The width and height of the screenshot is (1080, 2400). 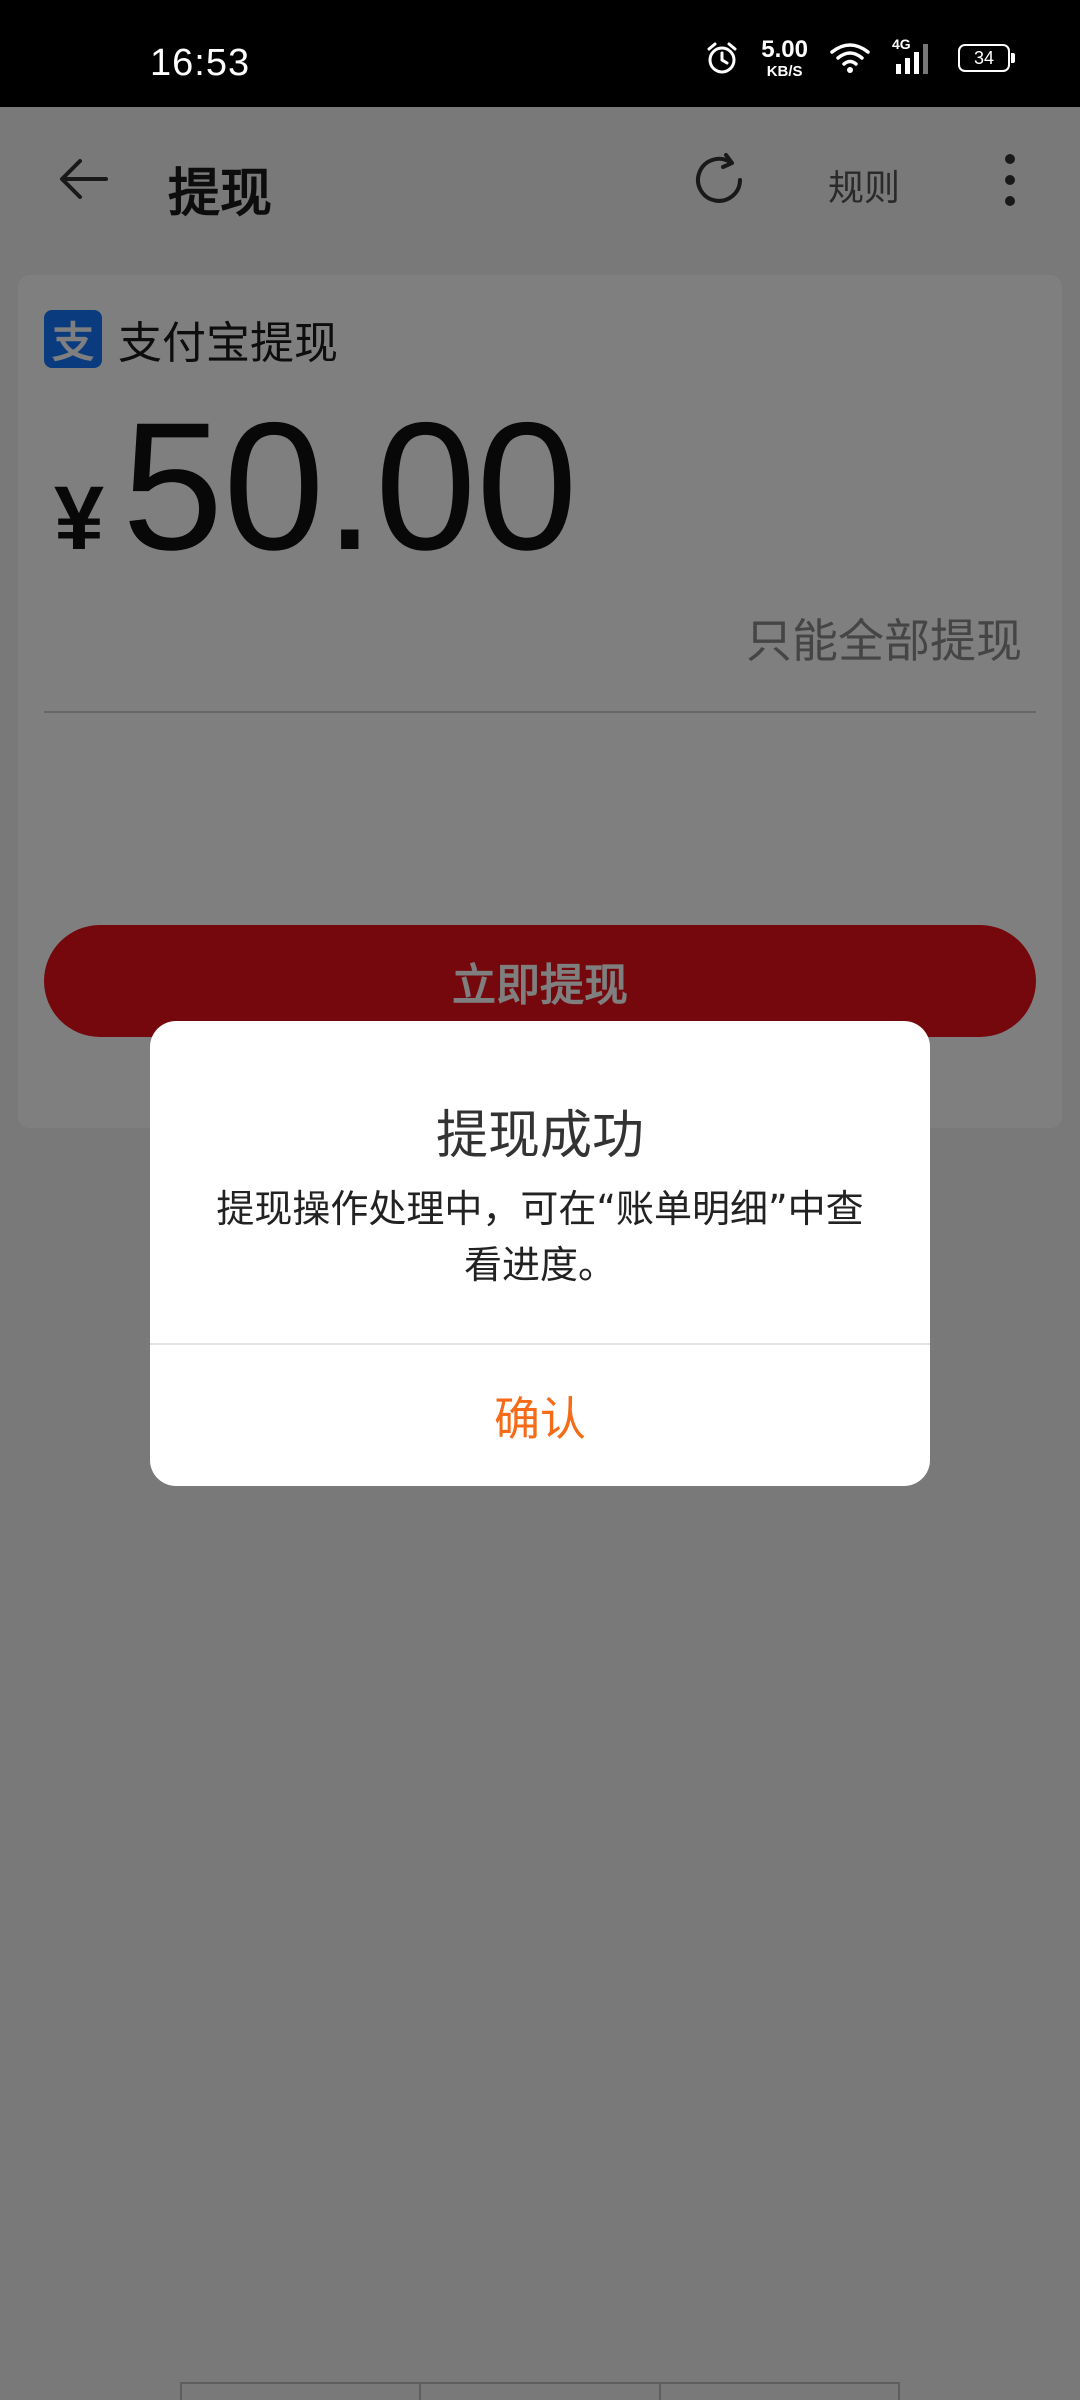 I want to click on status-bar: 16:53 5.00 KB/S 4G 34, so click(x=540, y=53).